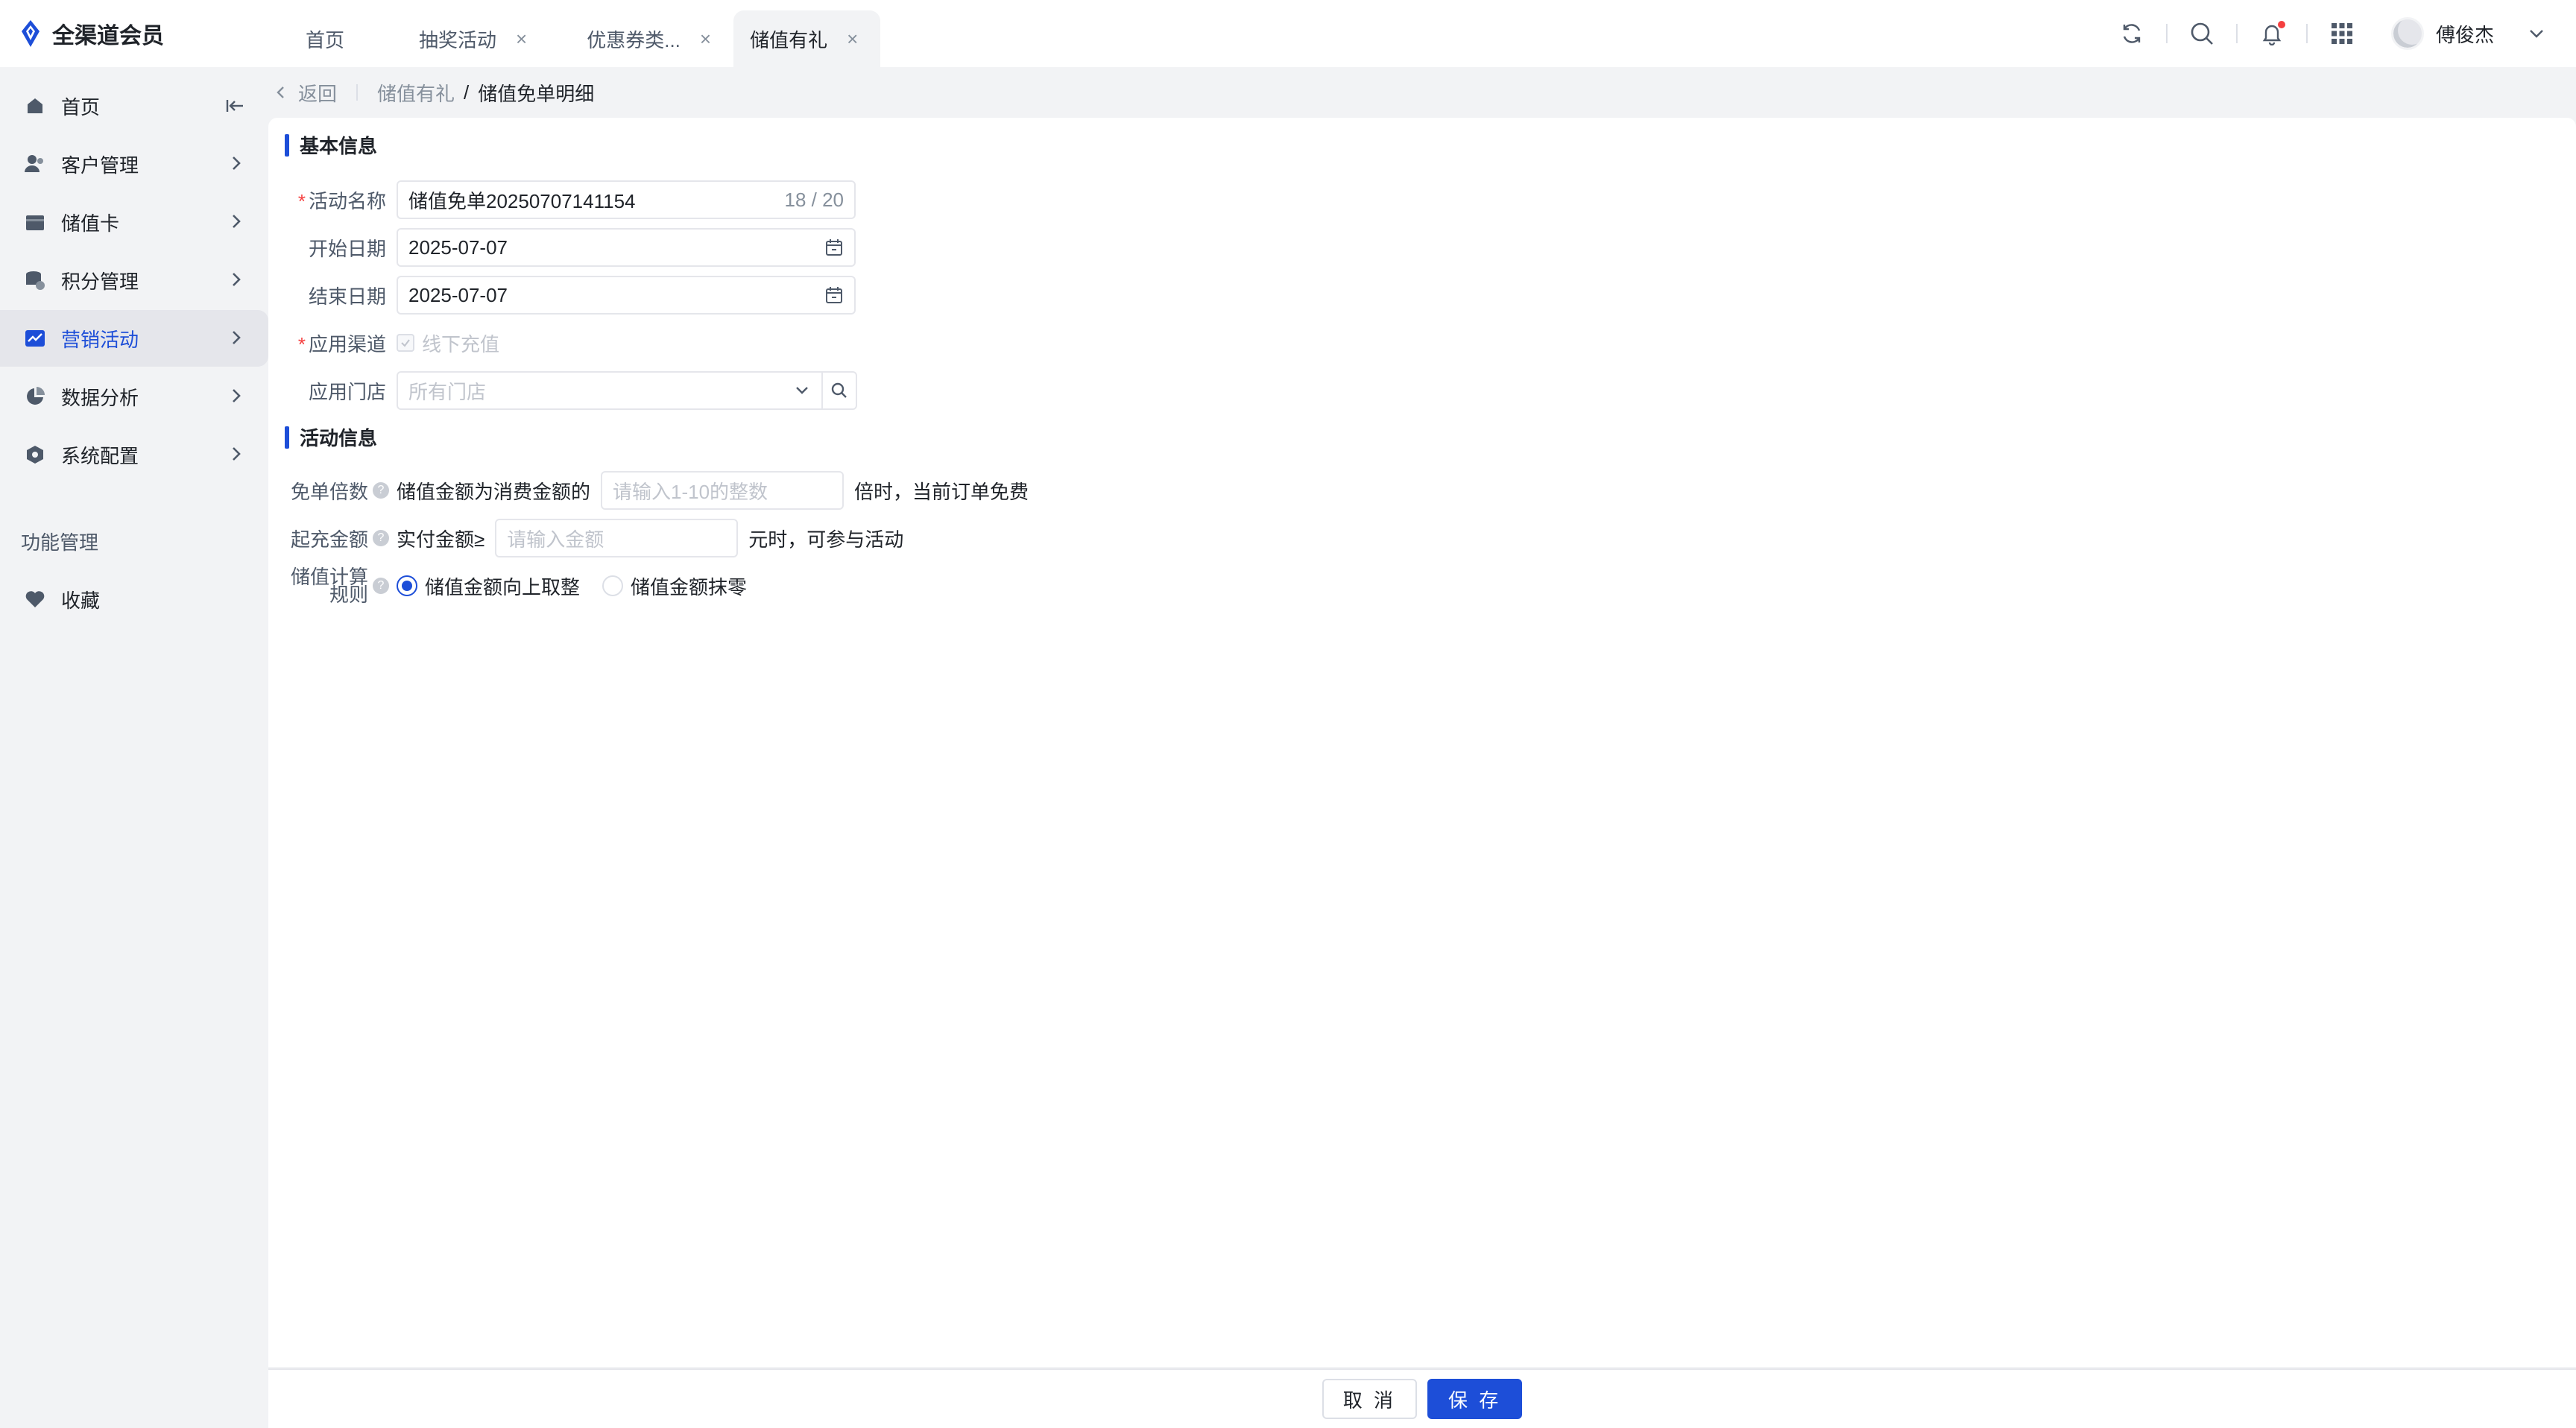  I want to click on activity-name-input: 储值免单20250707141154 18 / 20, so click(626, 199).